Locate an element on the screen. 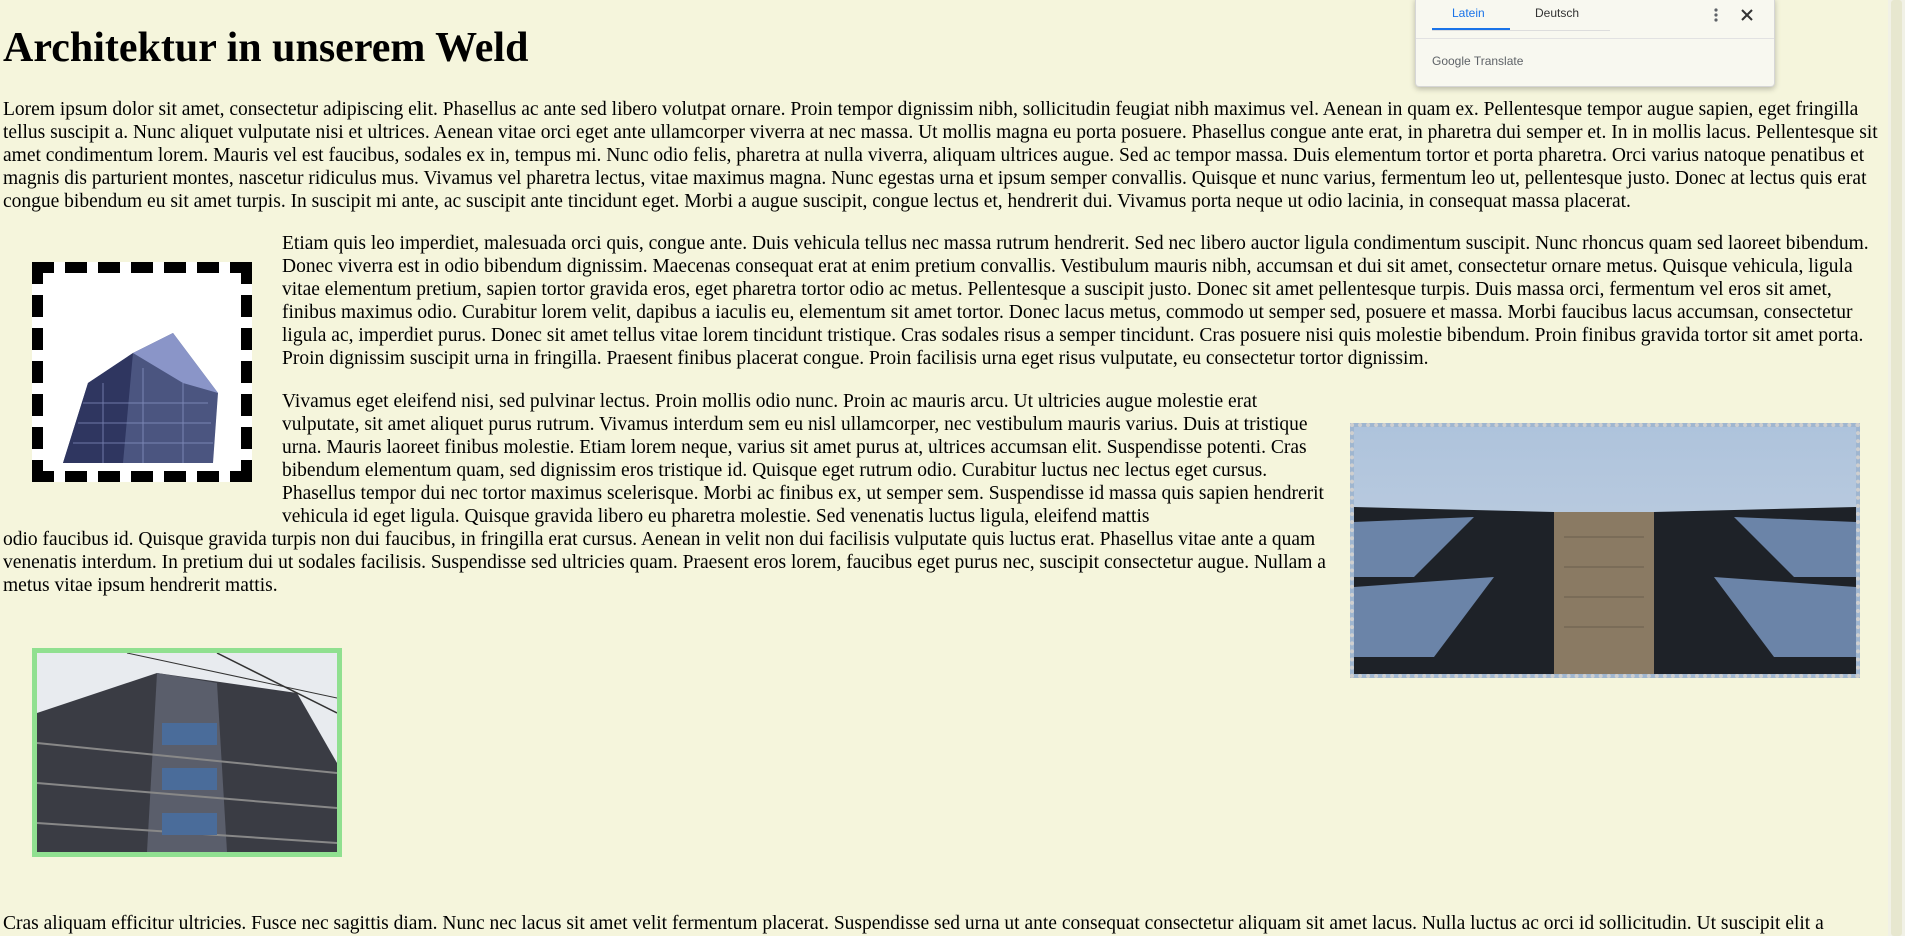 Image resolution: width=1905 pixels, height=936 pixels. scrollbar-thumb is located at coordinates (1896, 468).